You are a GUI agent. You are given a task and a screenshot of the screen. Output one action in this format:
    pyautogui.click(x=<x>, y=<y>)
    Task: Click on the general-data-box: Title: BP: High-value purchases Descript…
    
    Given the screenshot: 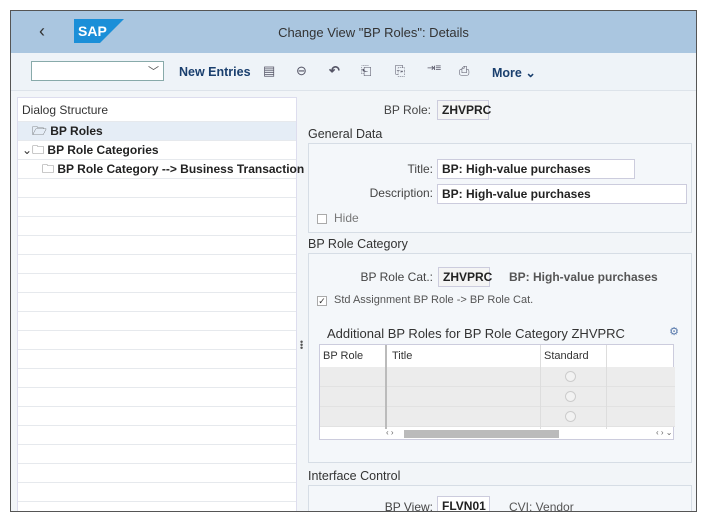 What is the action you would take?
    pyautogui.click(x=500, y=188)
    